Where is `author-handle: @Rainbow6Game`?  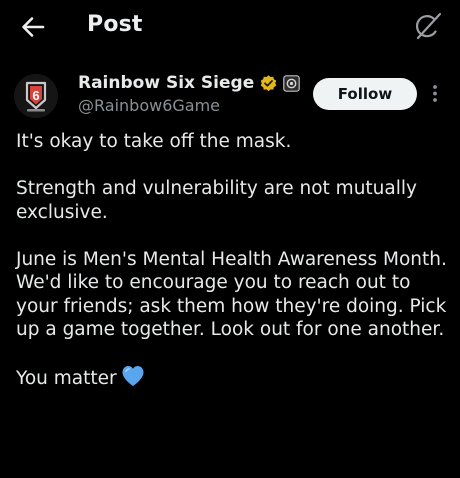 author-handle: @Rainbow6Game is located at coordinates (149, 105).